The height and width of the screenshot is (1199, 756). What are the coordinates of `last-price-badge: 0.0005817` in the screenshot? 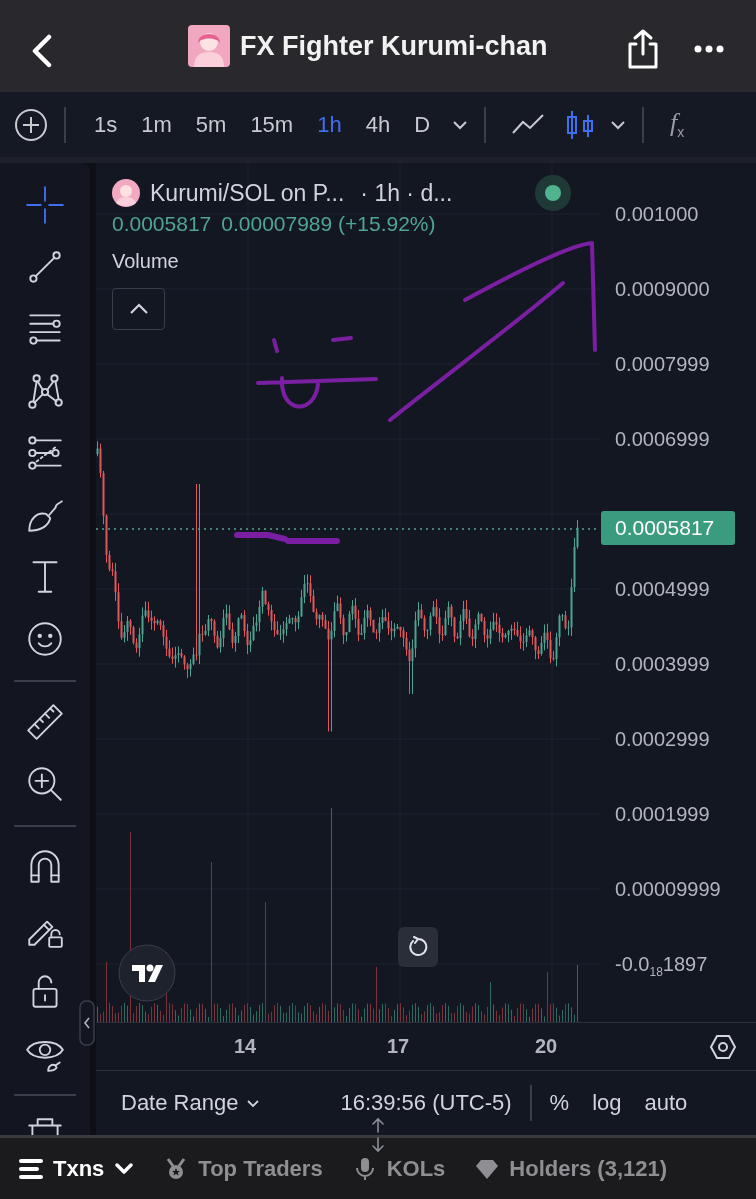 It's located at (668, 527).